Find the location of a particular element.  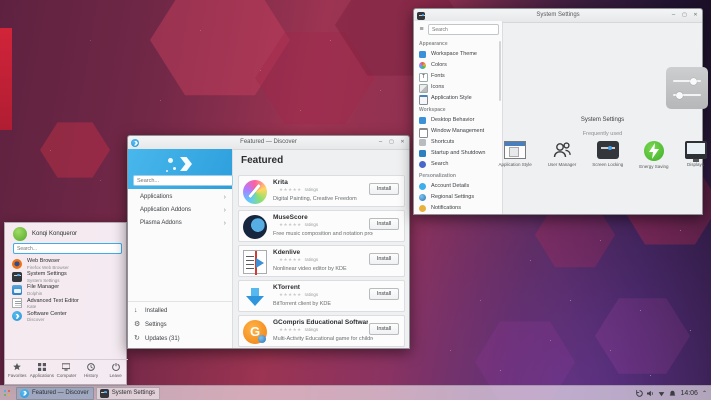

frequent-module-application-style: Application Style is located at coordinates (515, 155).